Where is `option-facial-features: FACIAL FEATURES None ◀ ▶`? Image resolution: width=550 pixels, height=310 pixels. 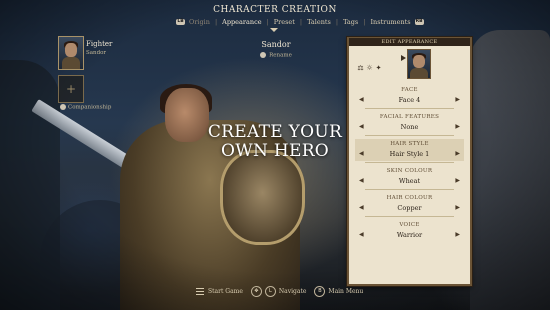 option-facial-features: FACIAL FEATURES None ◀ ▶ is located at coordinates (409, 124).